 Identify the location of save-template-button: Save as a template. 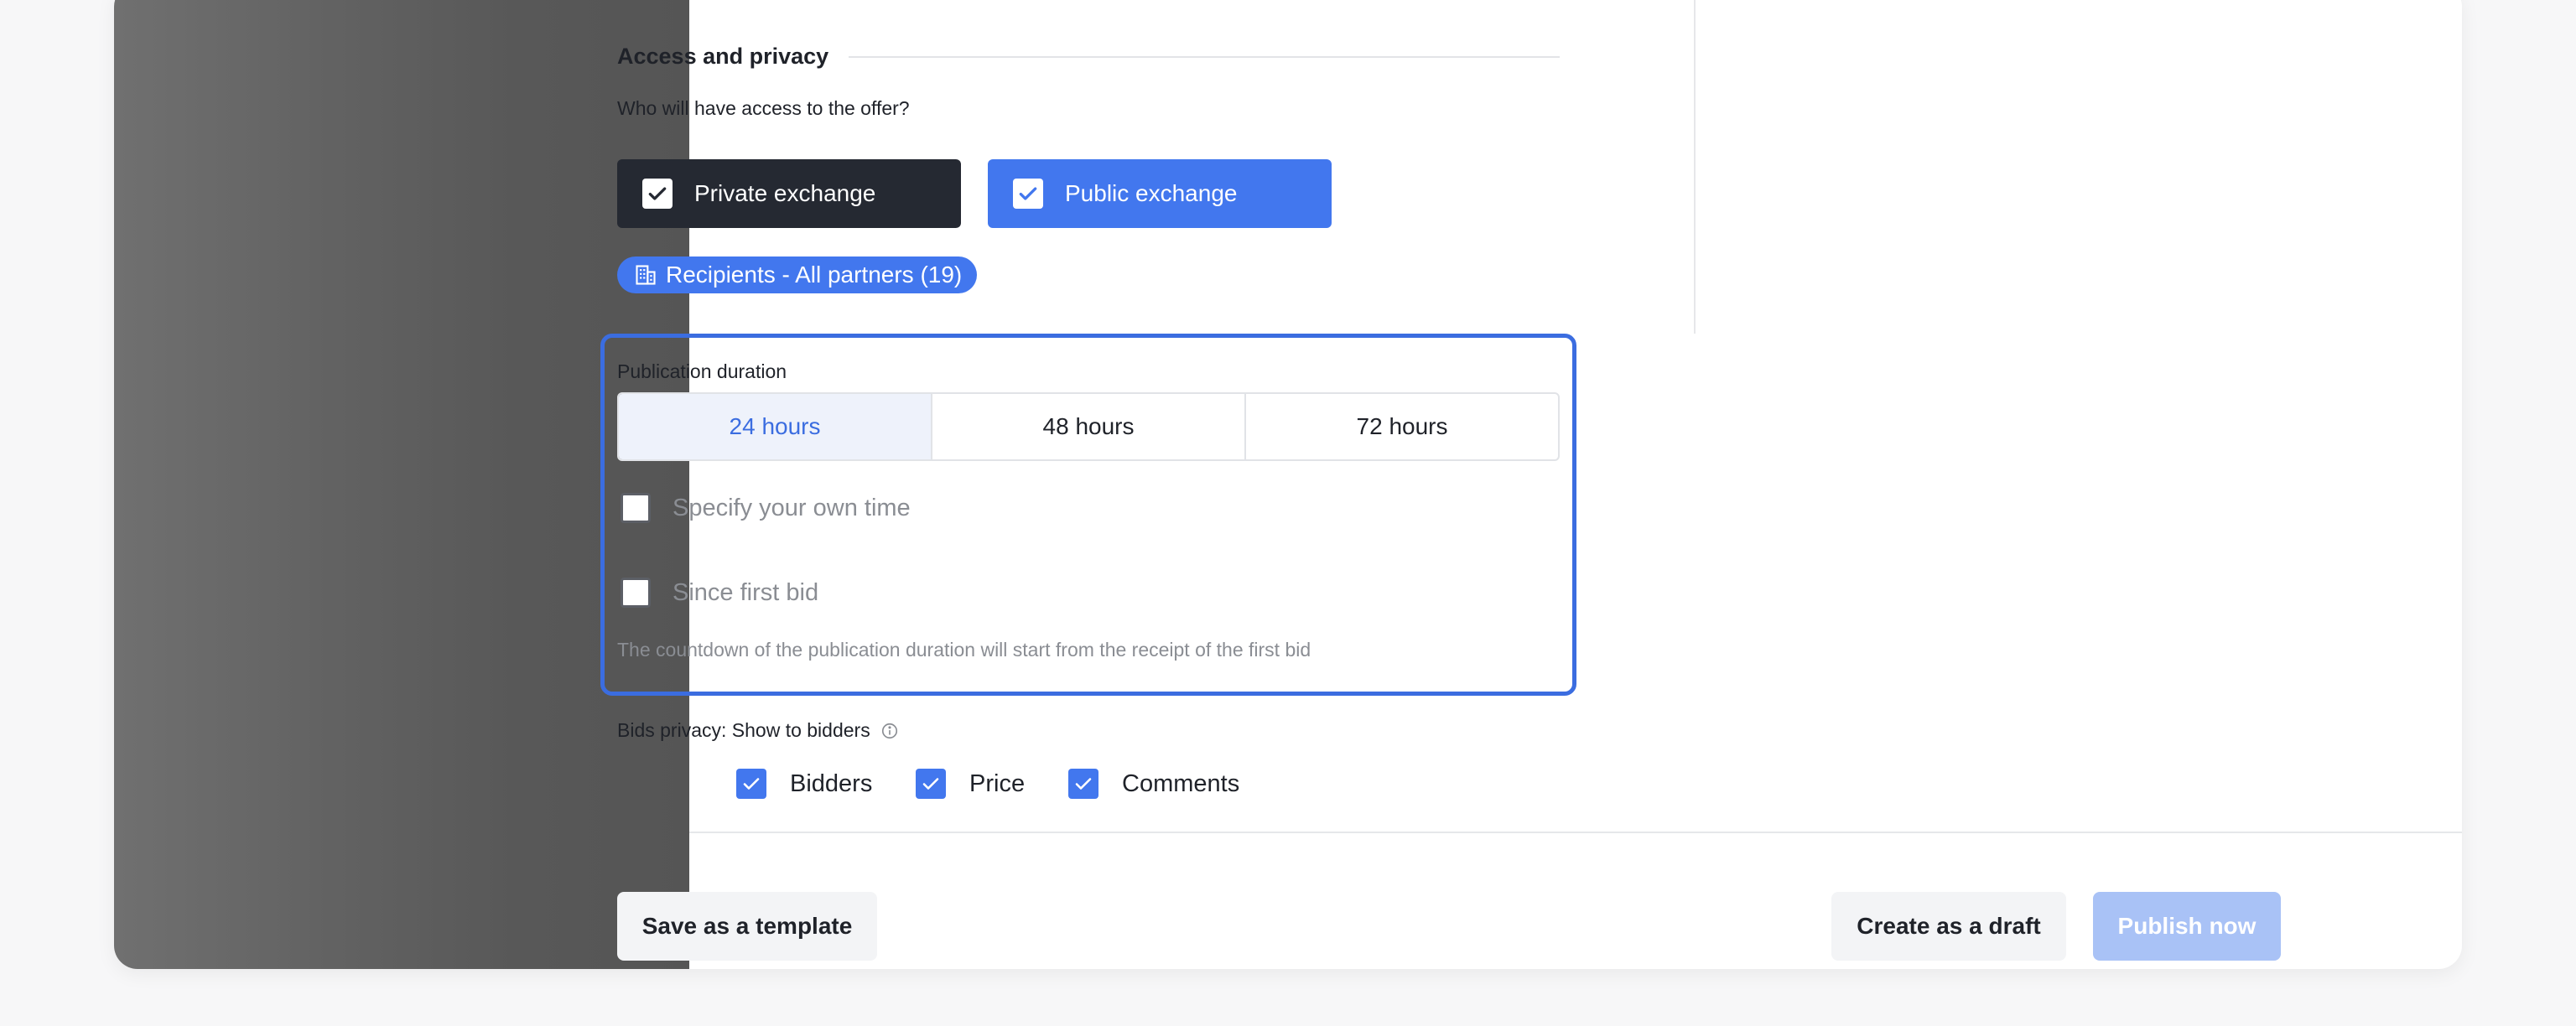
(747, 926).